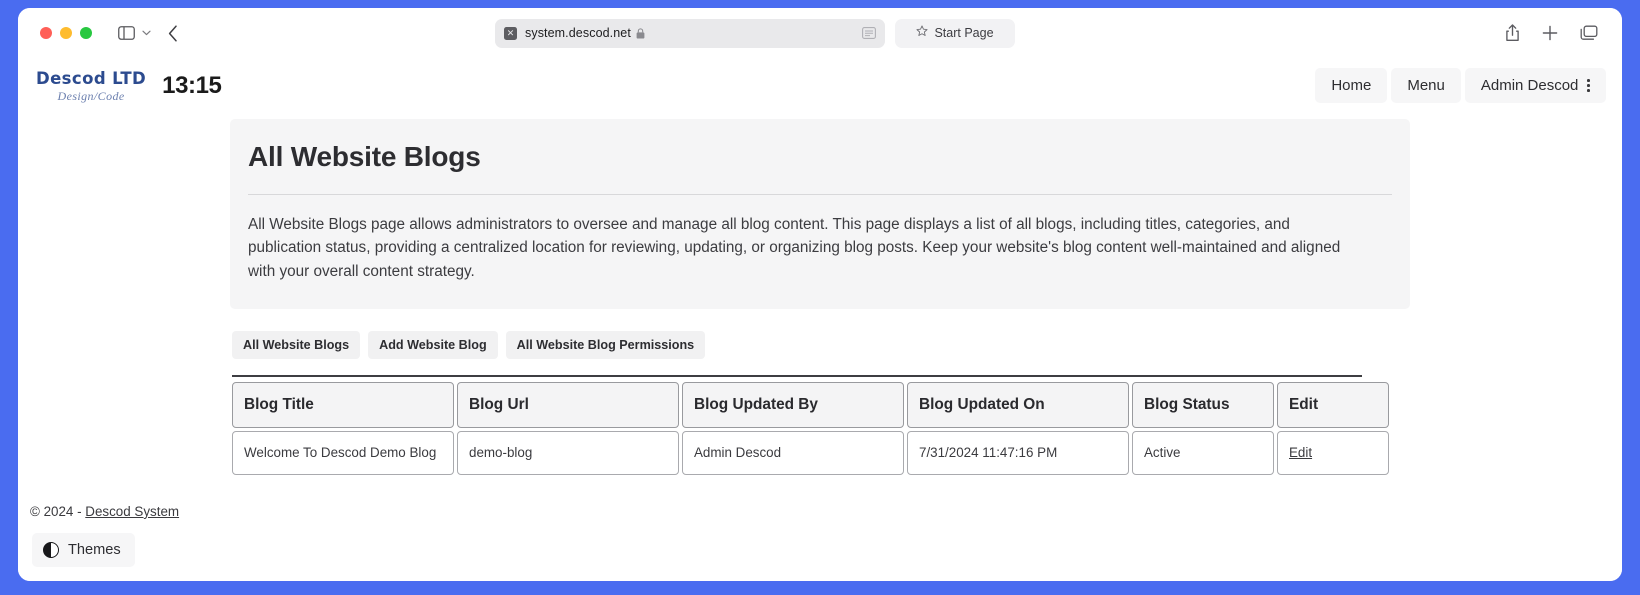 Image resolution: width=1640 pixels, height=595 pixels. I want to click on themes-button: Themes, so click(83, 550).